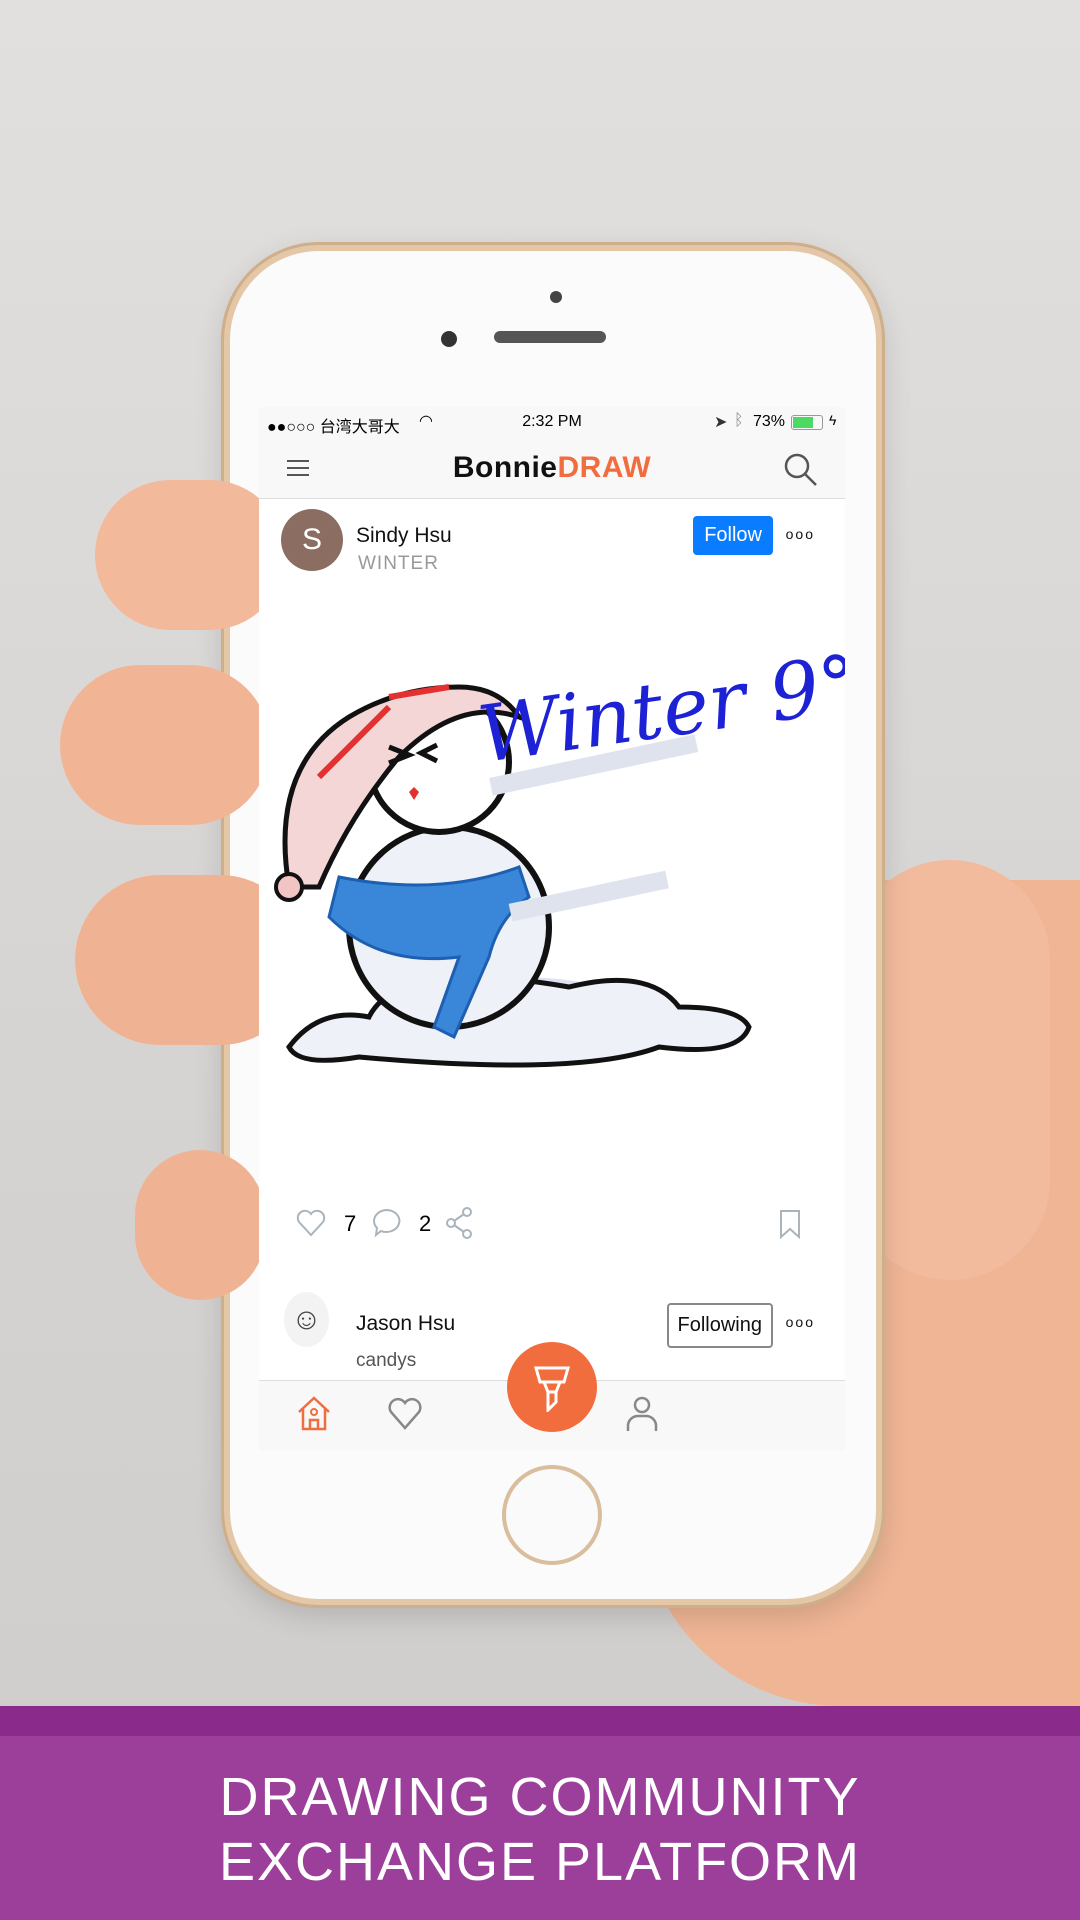 Image resolution: width=1080 pixels, height=1920 pixels. Describe the element at coordinates (550, 337) in the screenshot. I see `earpiece` at that location.